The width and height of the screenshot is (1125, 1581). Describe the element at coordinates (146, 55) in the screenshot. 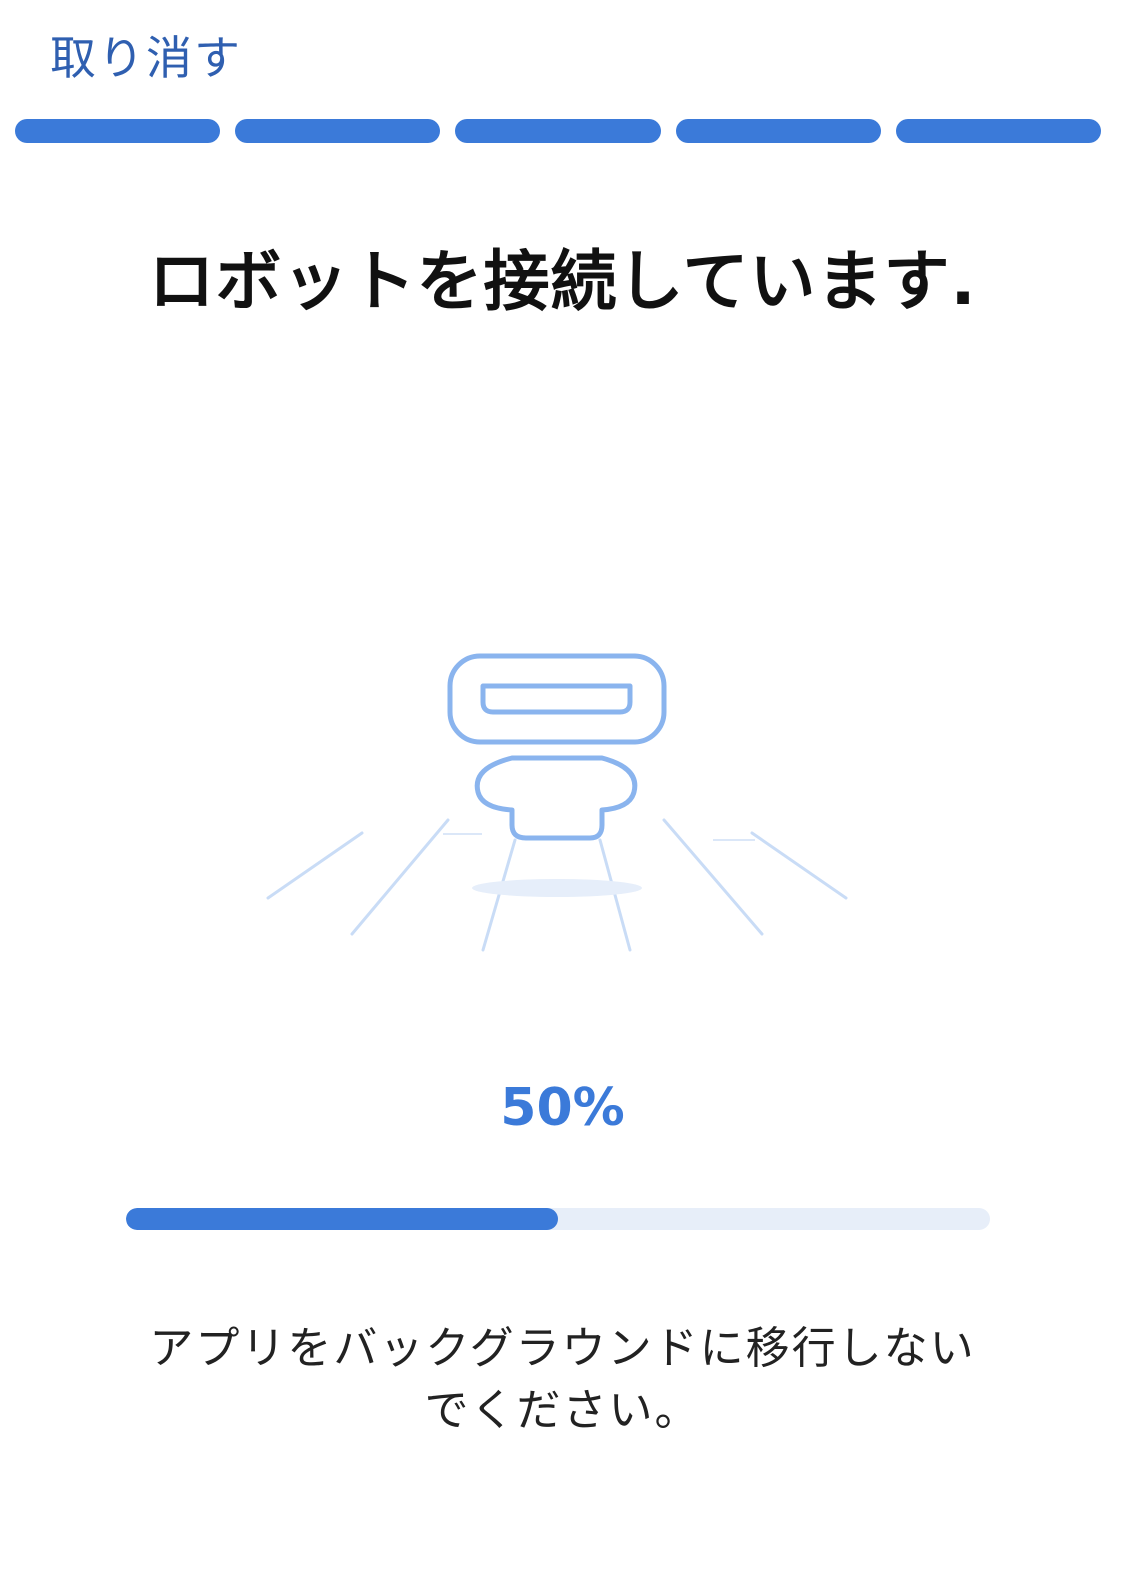

I see `cancel-button: 取り消す` at that location.